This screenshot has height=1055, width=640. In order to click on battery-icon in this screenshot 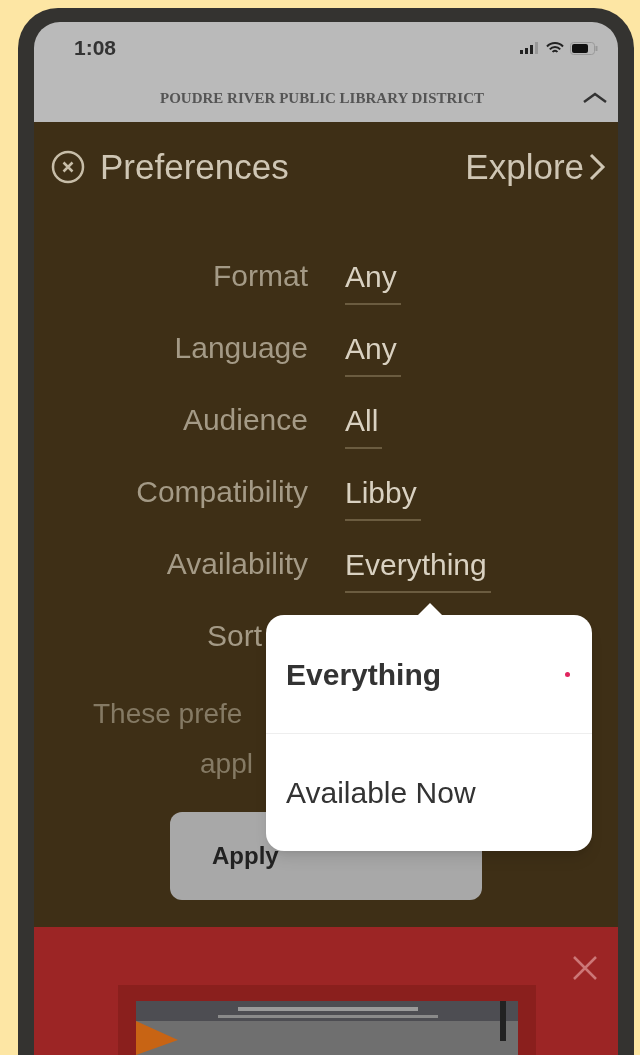, I will do `click(584, 48)`.